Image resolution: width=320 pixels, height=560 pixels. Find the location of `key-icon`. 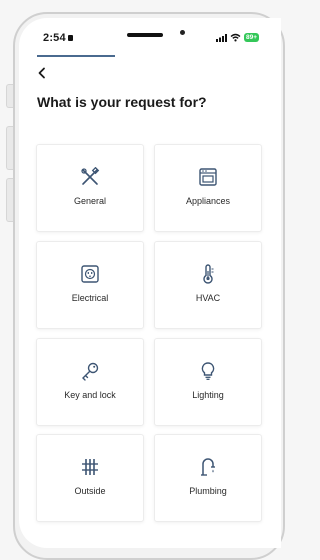

key-icon is located at coordinates (90, 371).